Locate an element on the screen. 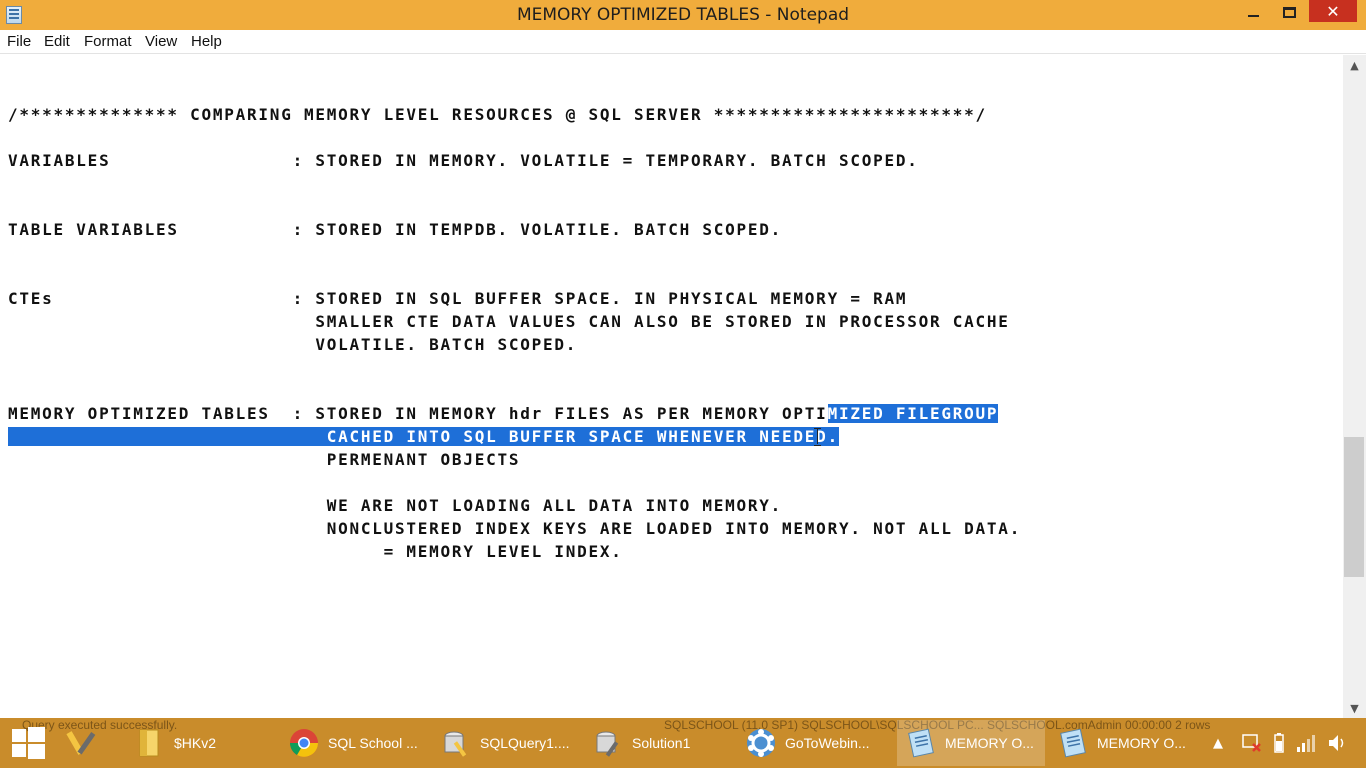 This screenshot has height=768, width=1366. close-button: ✕ is located at coordinates (1333, 11).